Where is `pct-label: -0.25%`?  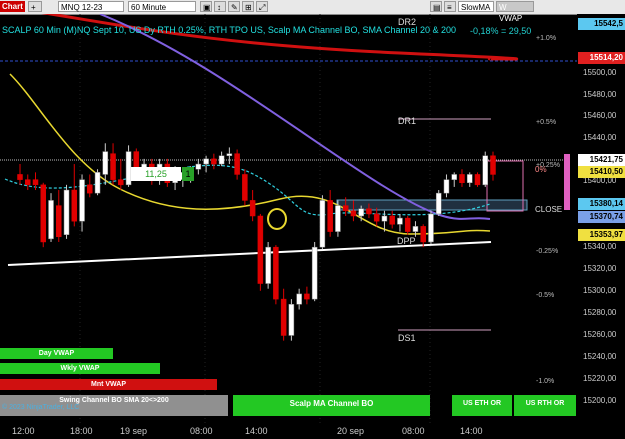
pct-label: -0.25% is located at coordinates (547, 251).